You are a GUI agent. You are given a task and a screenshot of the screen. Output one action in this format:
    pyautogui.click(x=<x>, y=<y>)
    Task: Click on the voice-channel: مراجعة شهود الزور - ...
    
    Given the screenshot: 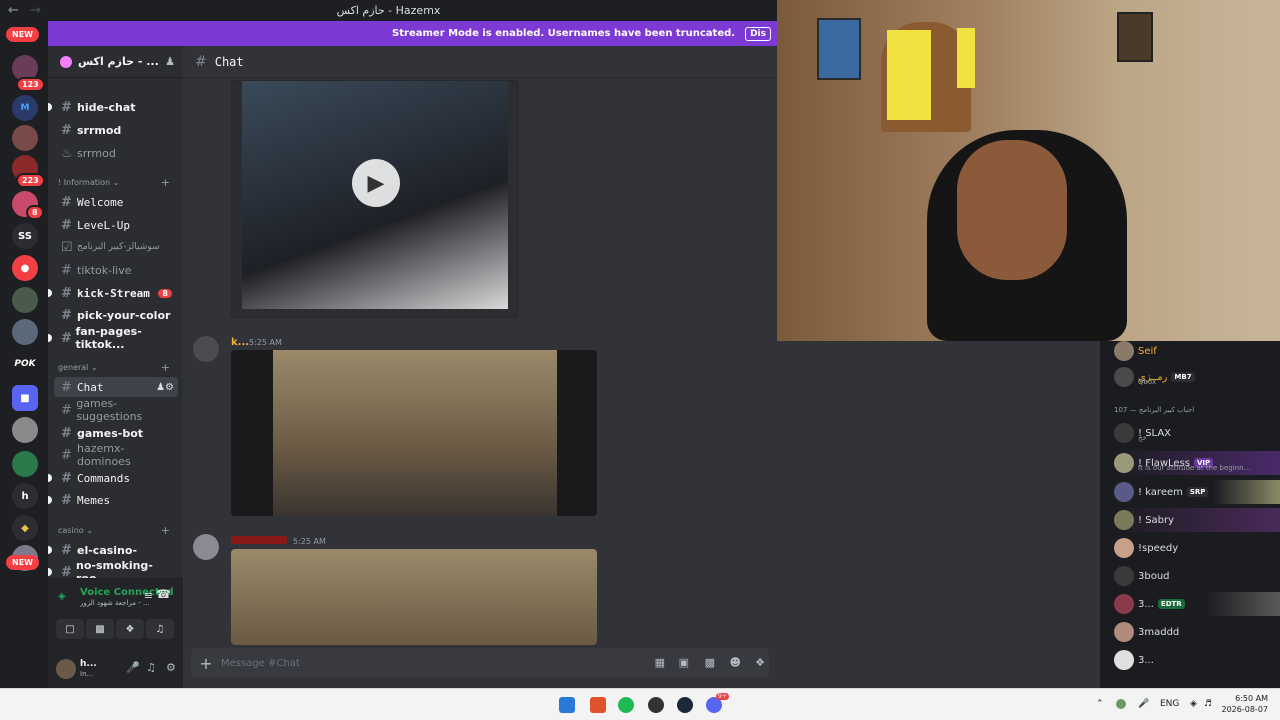 What is the action you would take?
    pyautogui.click(x=115, y=603)
    